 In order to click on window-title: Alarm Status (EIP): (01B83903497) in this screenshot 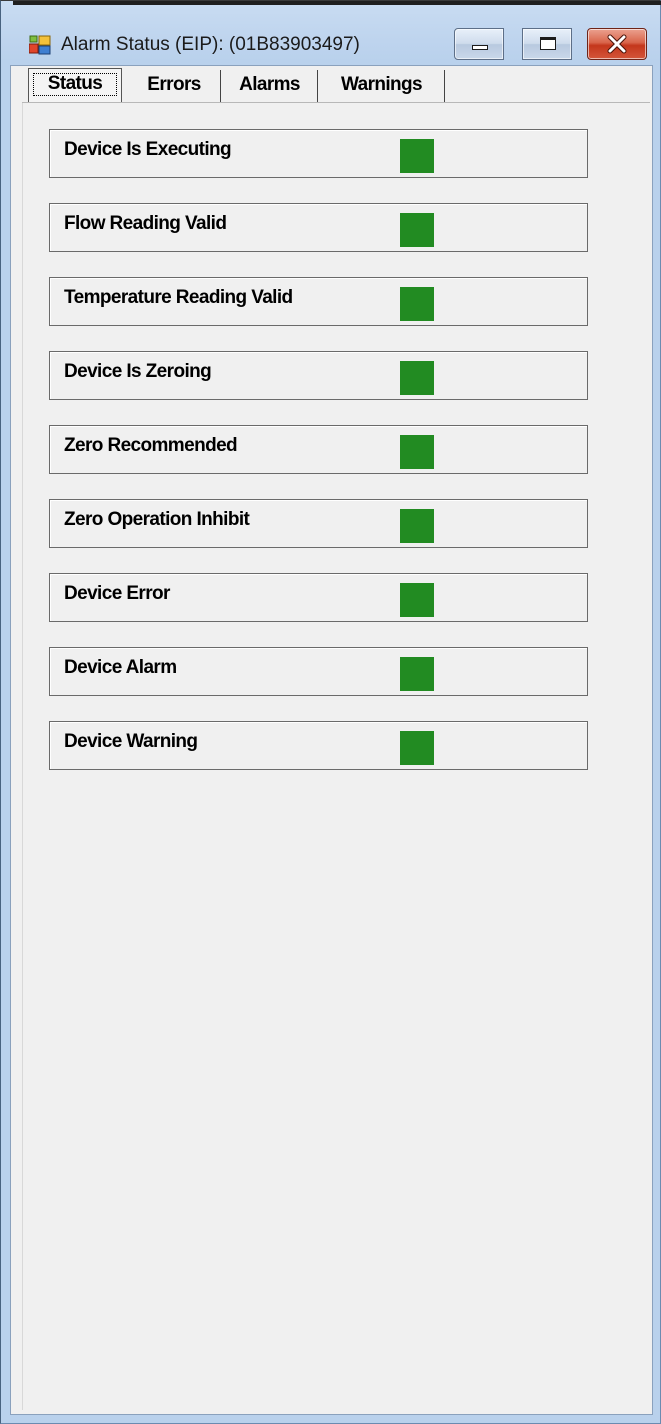, I will do `click(210, 44)`.